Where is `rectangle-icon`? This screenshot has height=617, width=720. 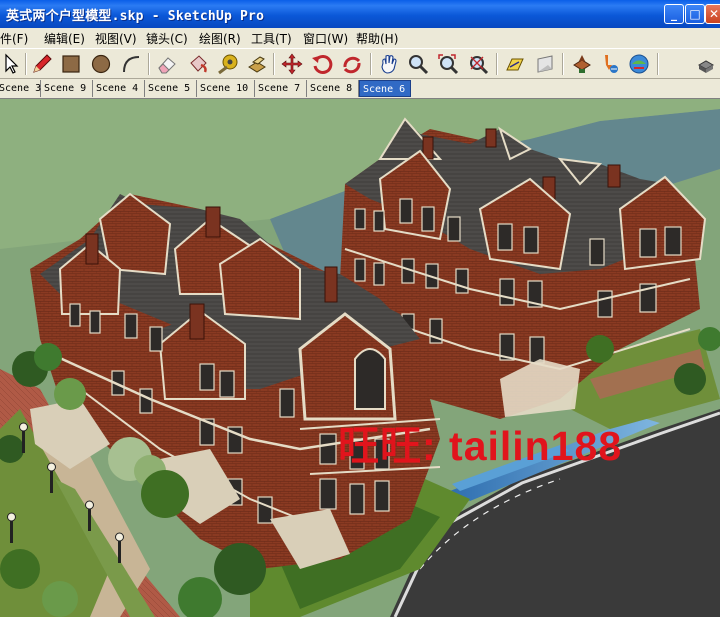 rectangle-icon is located at coordinates (71, 64).